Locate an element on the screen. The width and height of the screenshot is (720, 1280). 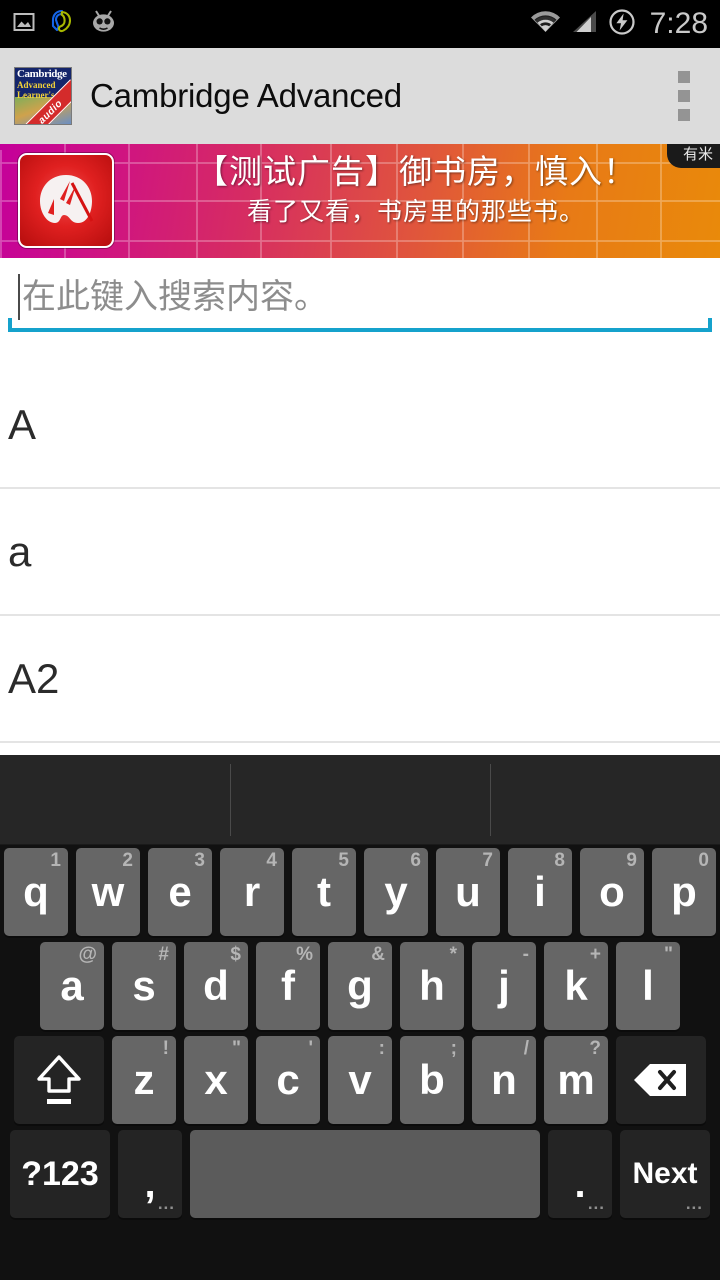
key-w: 2 w is located at coordinates (108, 892).